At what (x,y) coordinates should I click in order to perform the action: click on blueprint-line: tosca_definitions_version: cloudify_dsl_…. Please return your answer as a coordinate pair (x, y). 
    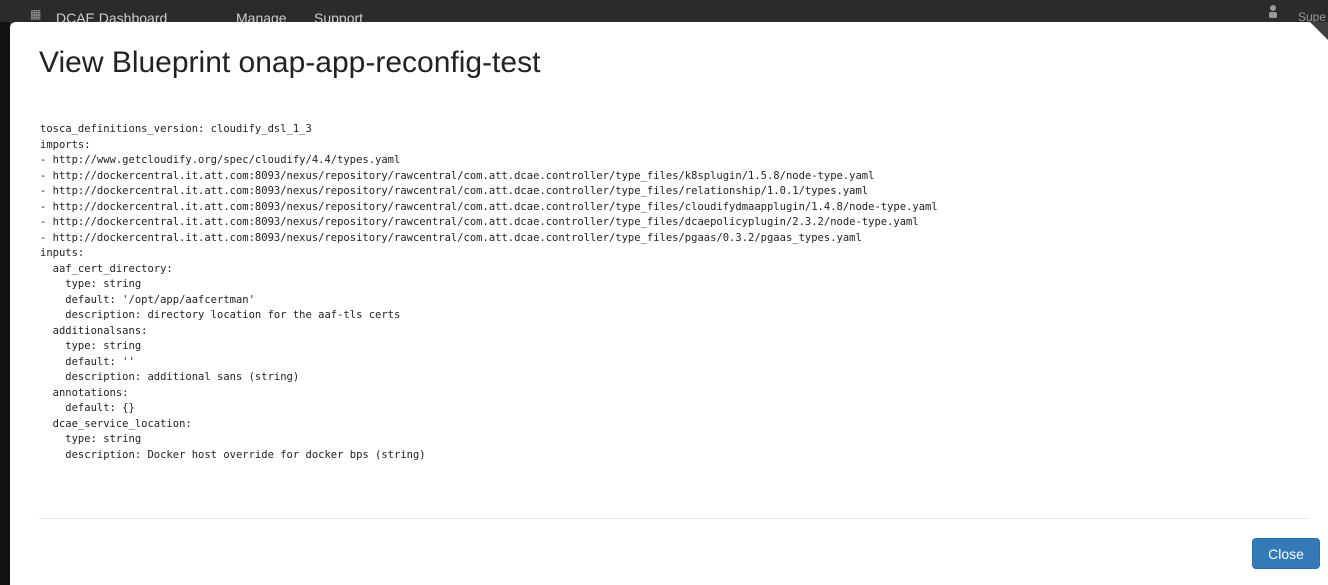
    Looking at the image, I should click on (176, 129).